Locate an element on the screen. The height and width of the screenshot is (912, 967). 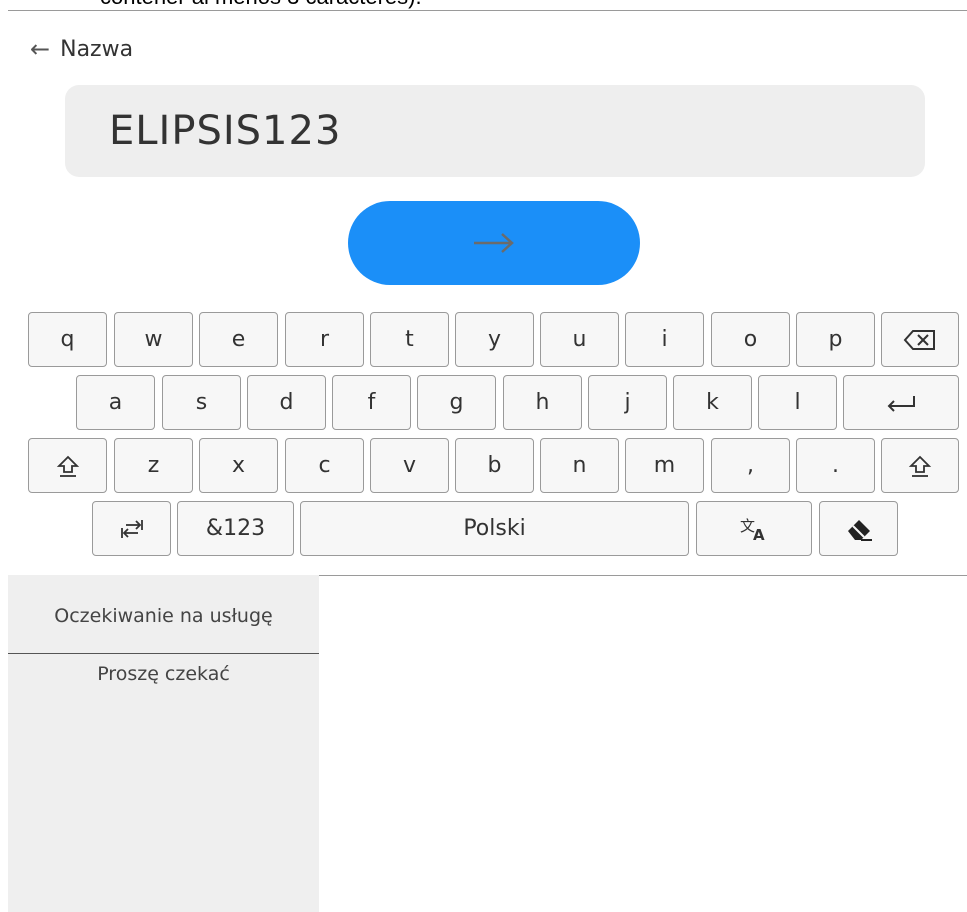
key-label: w is located at coordinates (153, 339).